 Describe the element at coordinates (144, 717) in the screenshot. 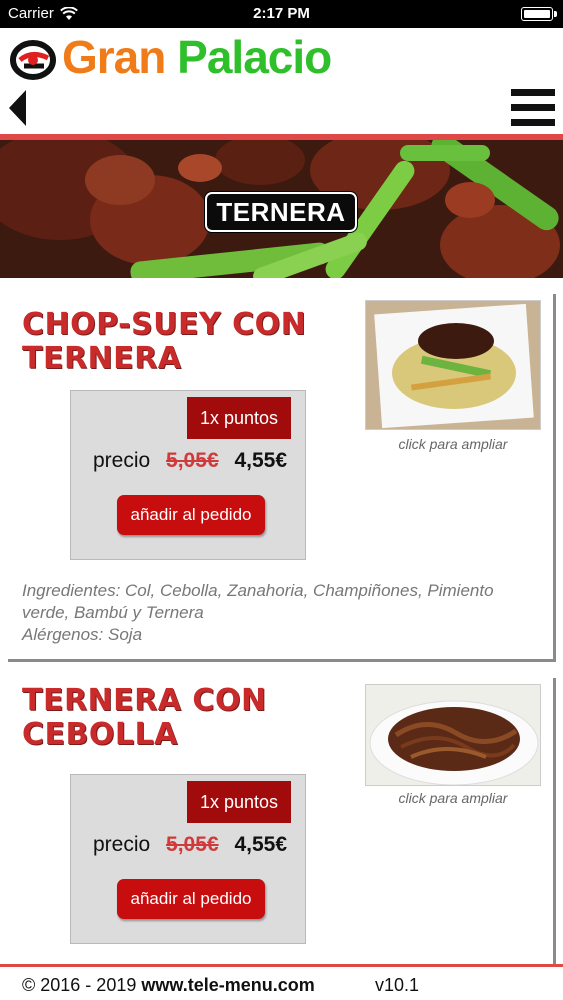

I see `item-title: TERNERA CON CEBOLLA` at that location.